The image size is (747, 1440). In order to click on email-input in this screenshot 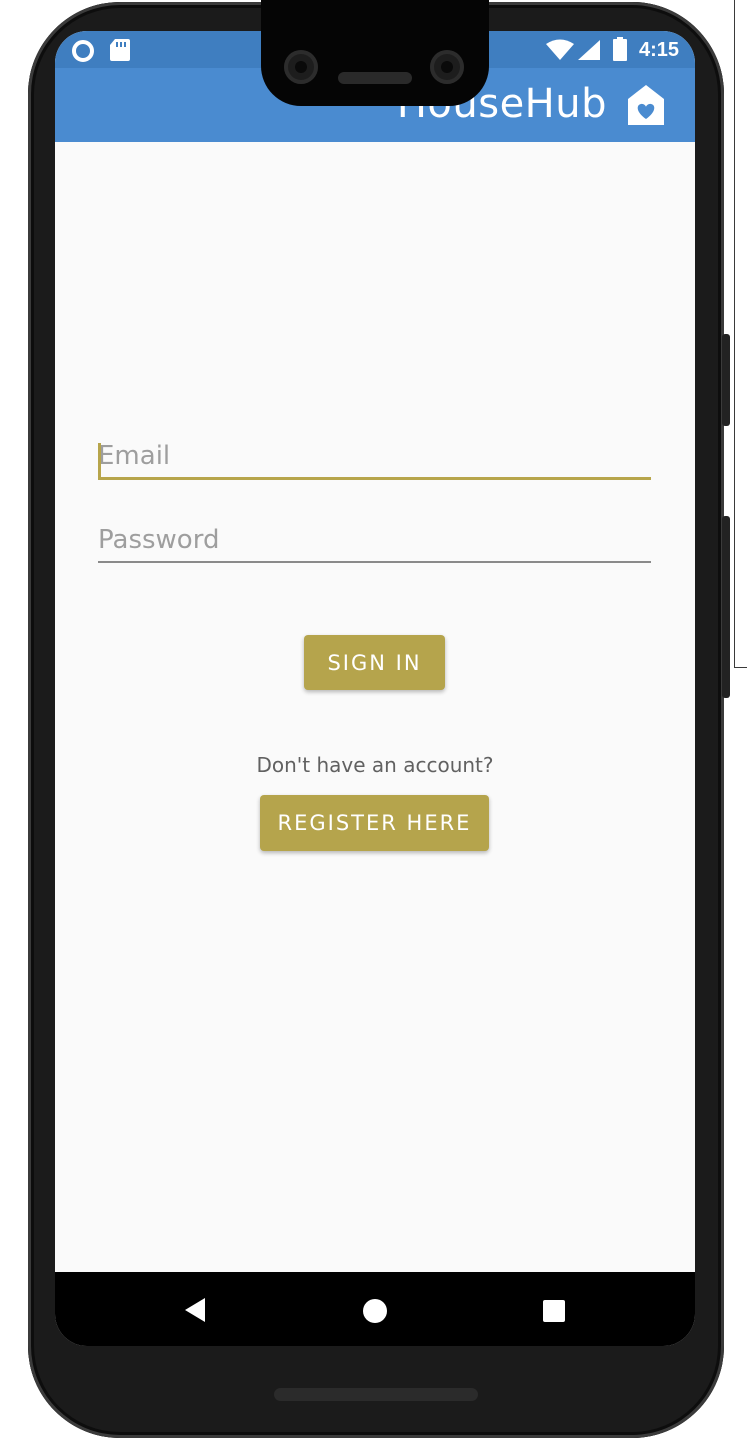, I will do `click(374, 460)`.